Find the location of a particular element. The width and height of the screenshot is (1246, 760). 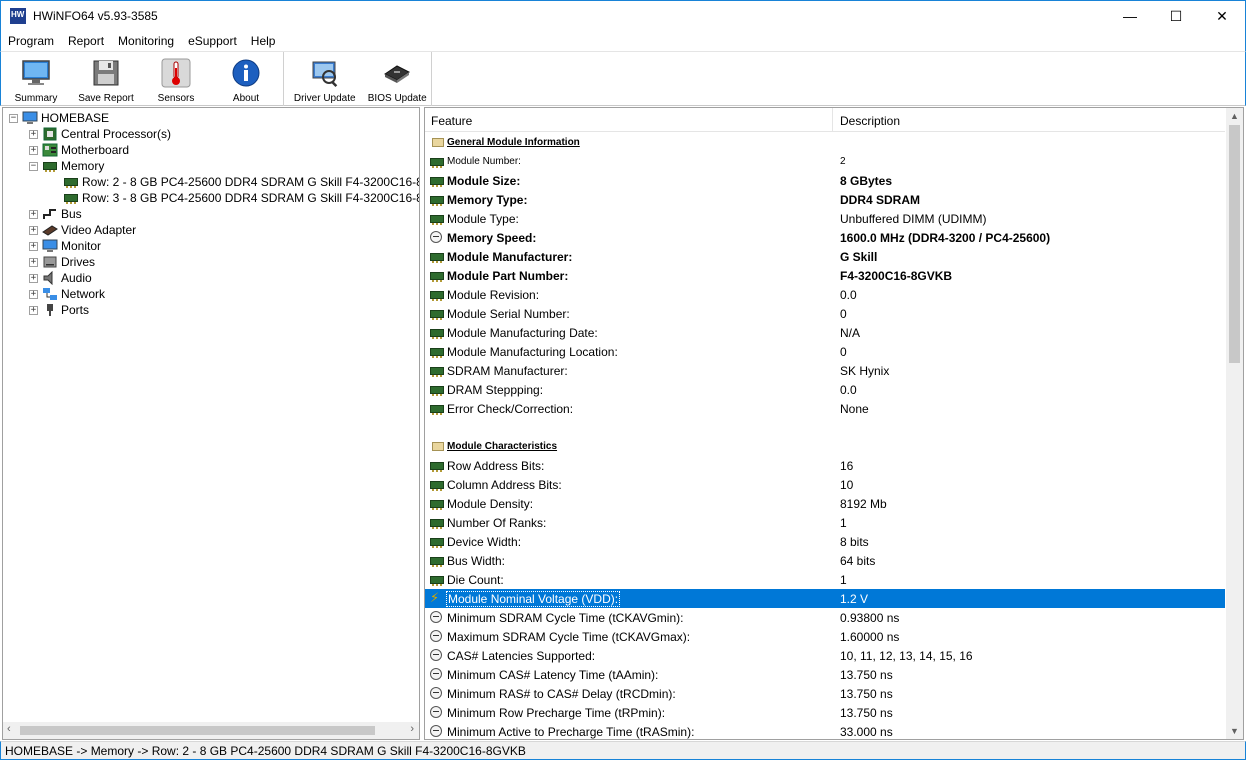

tree-item-label: Monitor is located at coordinates (81, 246).